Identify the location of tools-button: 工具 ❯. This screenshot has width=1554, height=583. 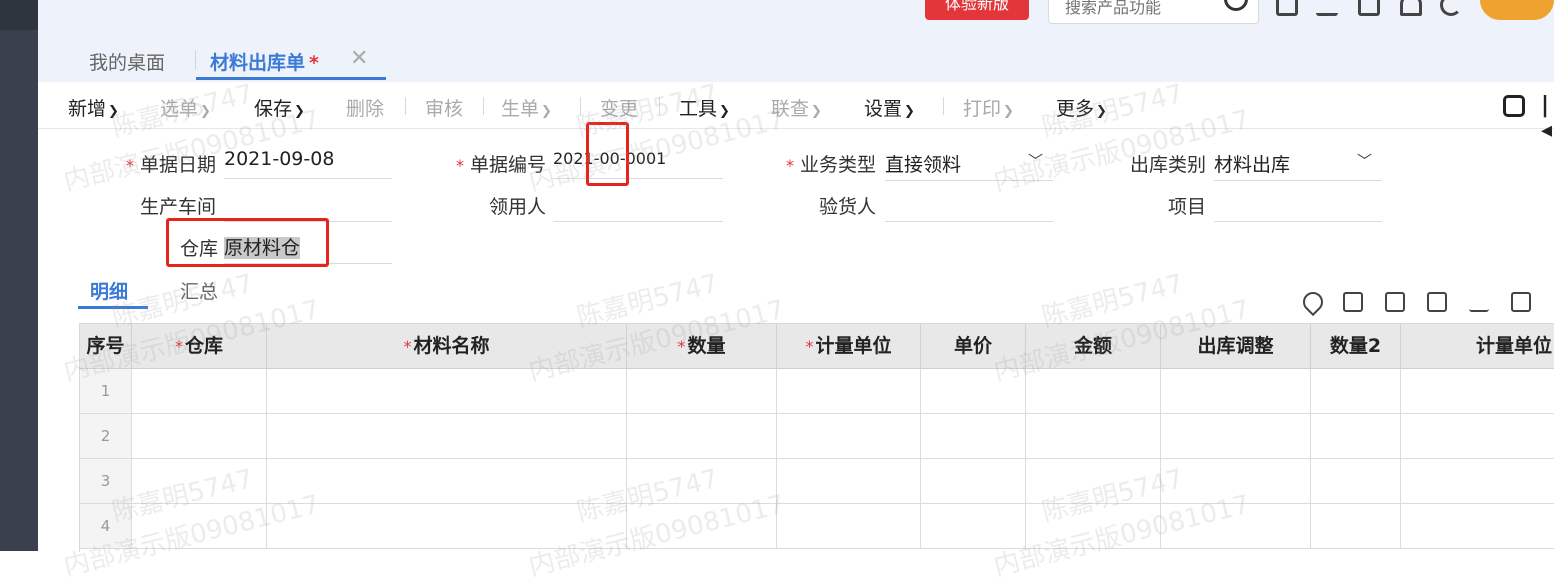
(704, 107).